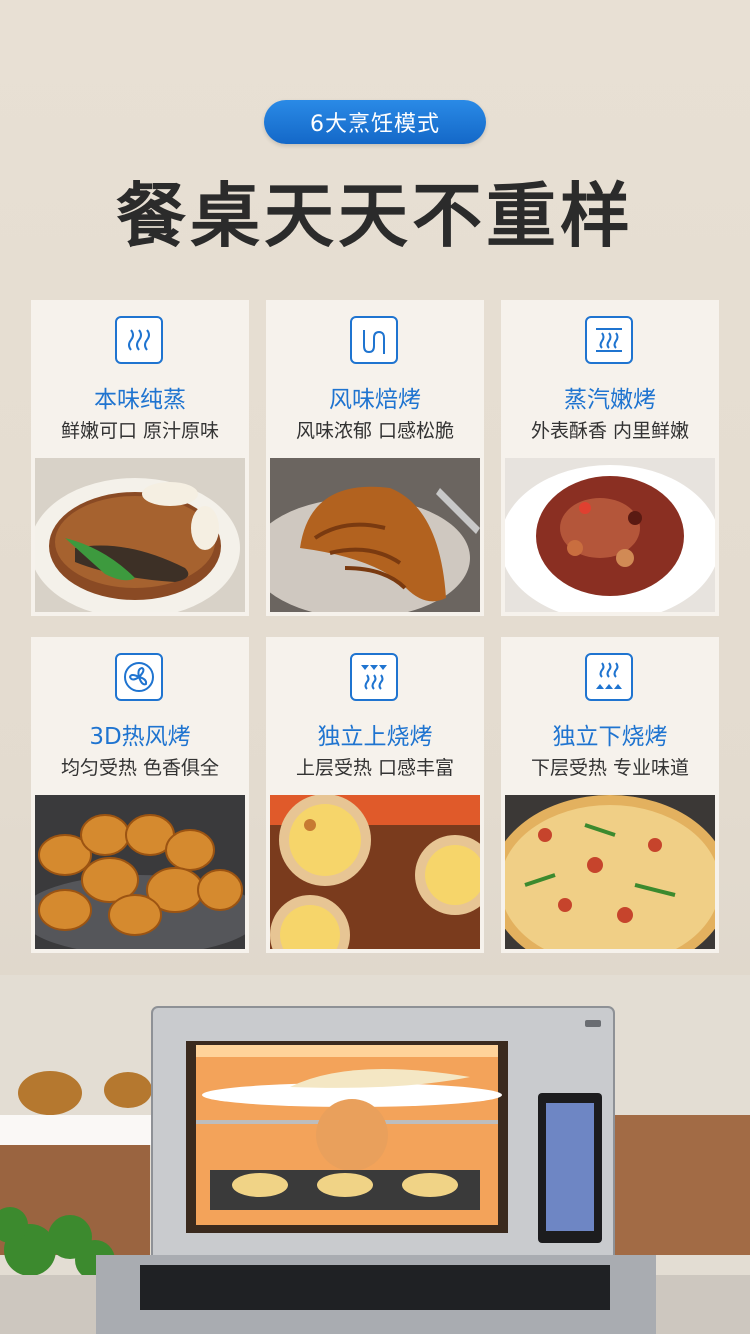 This screenshot has width=750, height=1334. I want to click on mode-title: 蒸汽嫩烤, so click(610, 400).